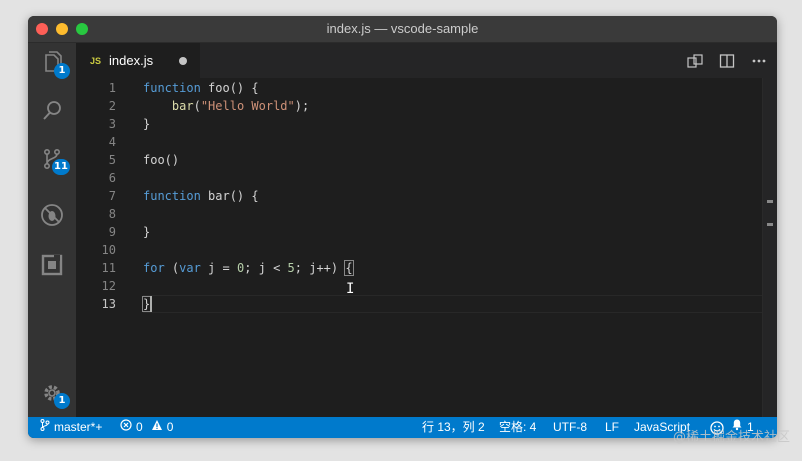  Describe the element at coordinates (112, 214) in the screenshot. I see `line-number: 8` at that location.